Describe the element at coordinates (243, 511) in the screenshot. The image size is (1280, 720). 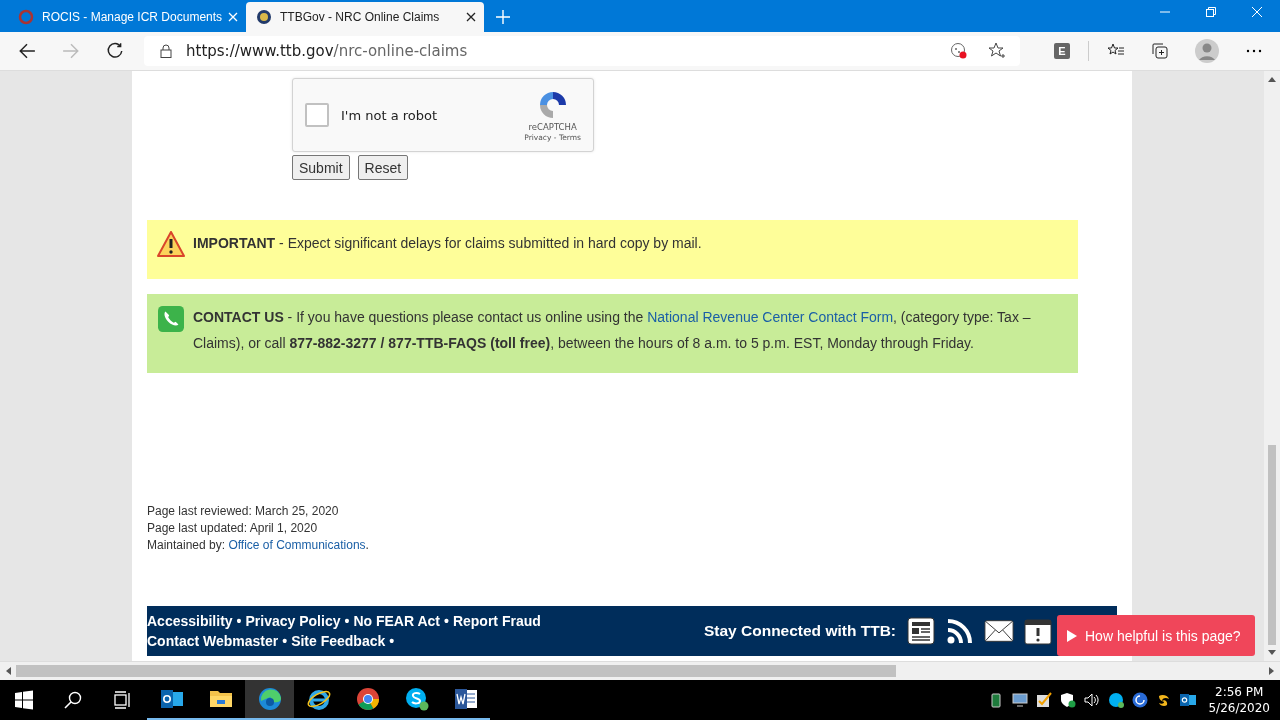
I see `page-info-text: Page last reviewed: March 25, 2020` at that location.